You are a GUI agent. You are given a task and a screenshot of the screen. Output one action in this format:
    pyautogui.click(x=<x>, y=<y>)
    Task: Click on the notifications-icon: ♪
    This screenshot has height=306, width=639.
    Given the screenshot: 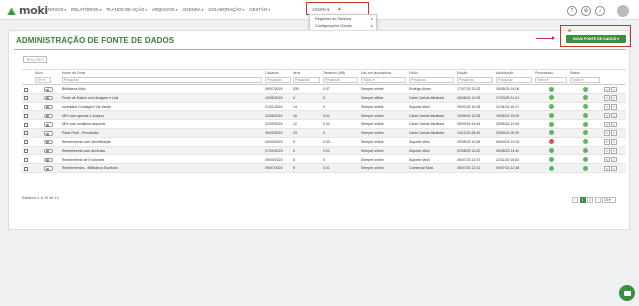 What is the action you would take?
    pyautogui.click(x=600, y=11)
    